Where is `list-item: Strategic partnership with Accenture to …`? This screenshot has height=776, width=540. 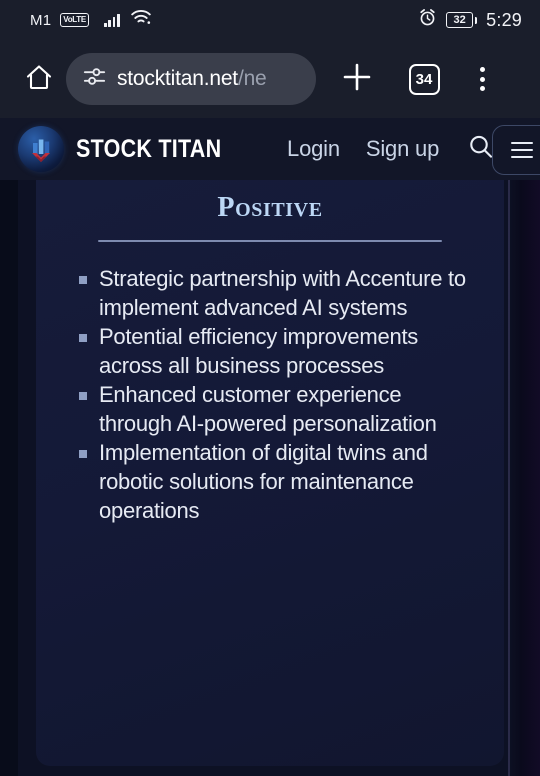 list-item: Strategic partnership with Accenture to … is located at coordinates (274, 293).